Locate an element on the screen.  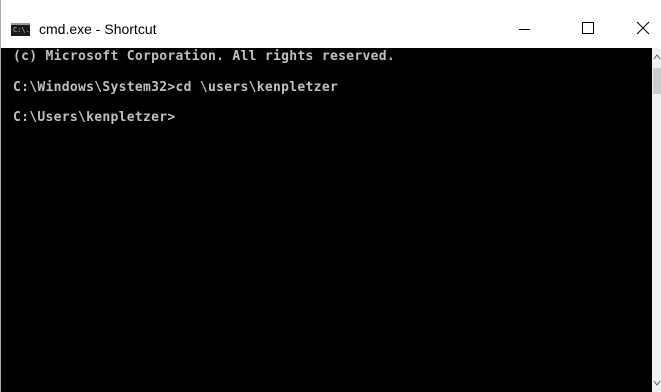
close-icon is located at coordinates (643, 28).